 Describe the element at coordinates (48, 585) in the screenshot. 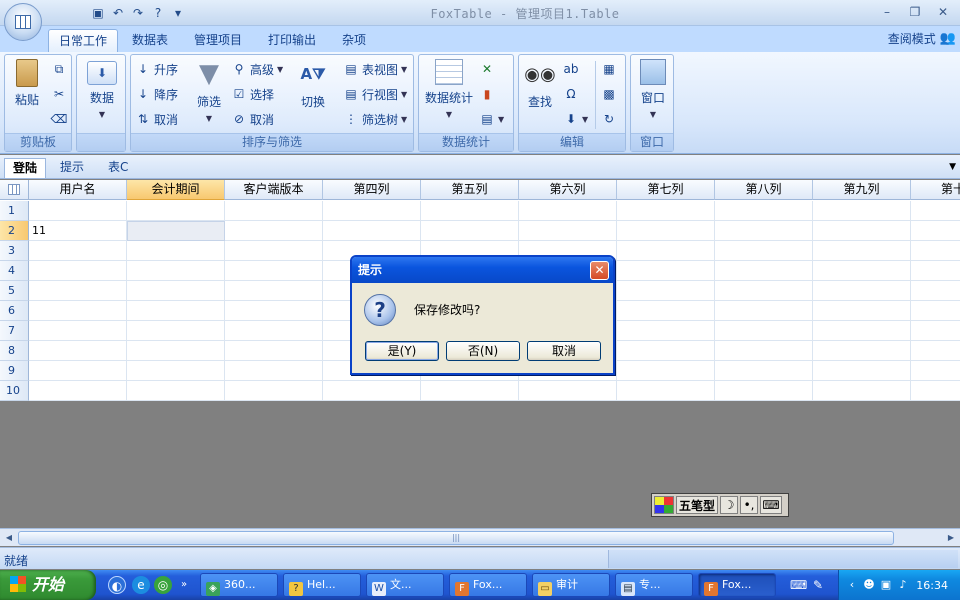

I see `start-button: 开始` at that location.